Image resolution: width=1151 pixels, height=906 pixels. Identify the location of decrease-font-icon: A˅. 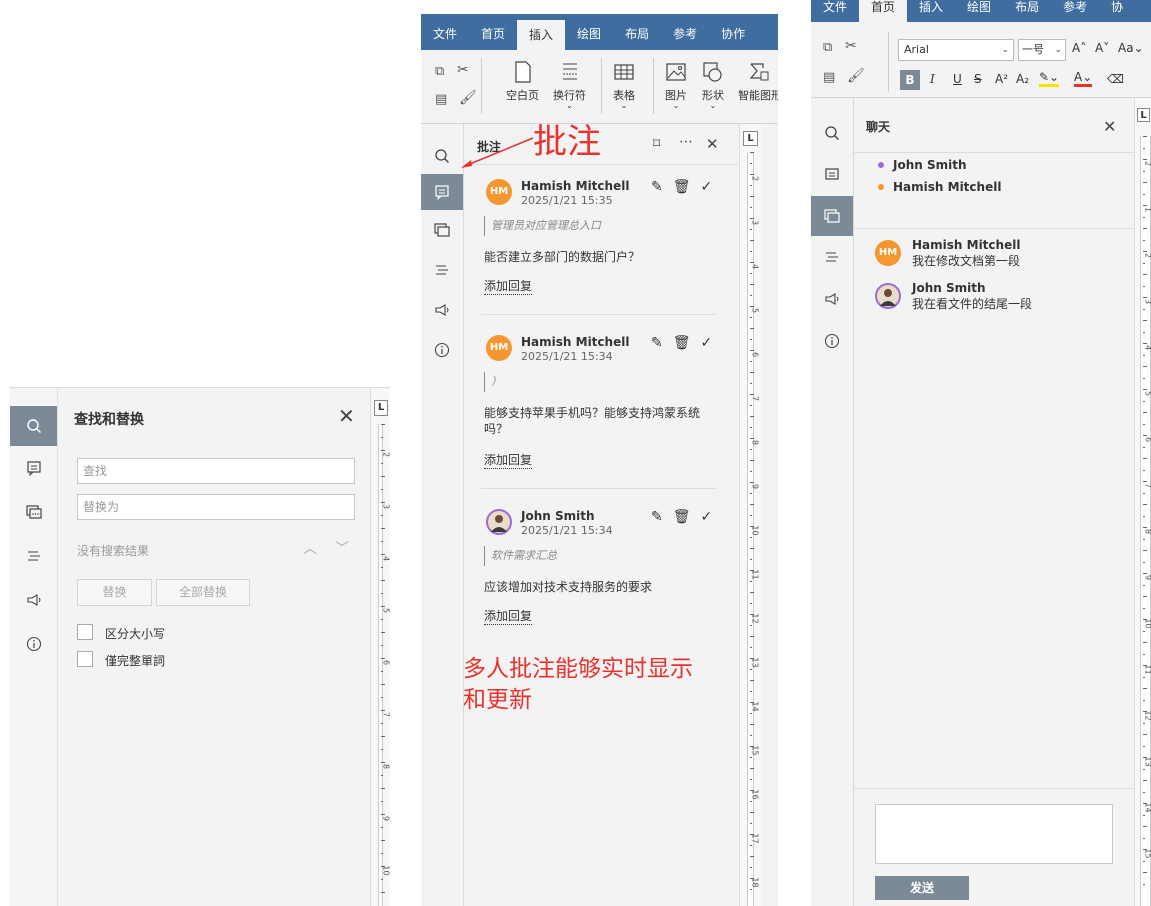
(1102, 48).